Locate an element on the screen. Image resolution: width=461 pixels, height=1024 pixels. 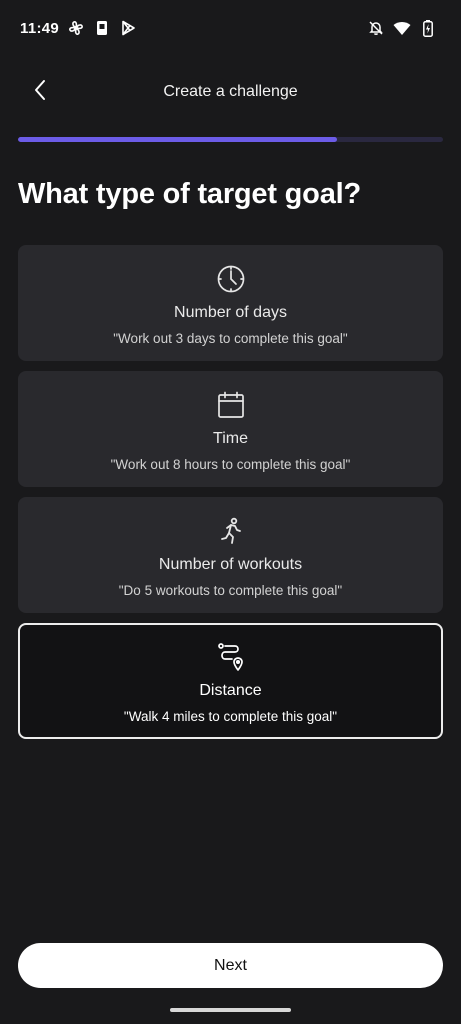
status-bar: 11:49 is located at coordinates (230, 28).